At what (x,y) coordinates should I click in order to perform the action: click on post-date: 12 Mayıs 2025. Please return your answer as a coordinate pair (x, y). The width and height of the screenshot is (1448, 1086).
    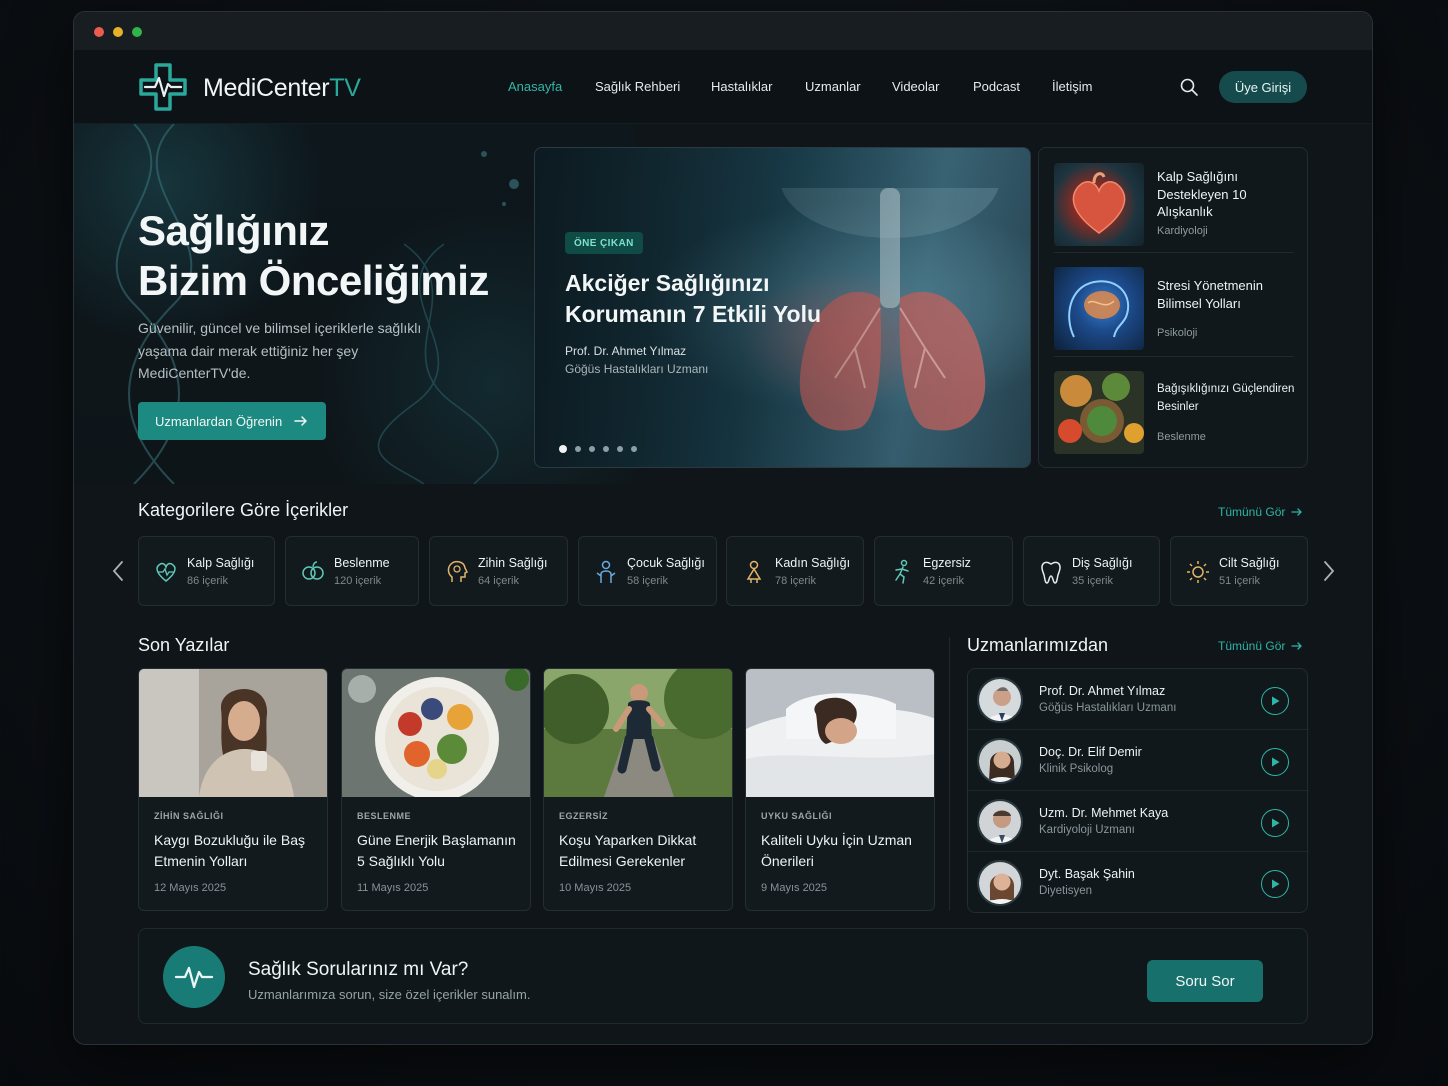
    Looking at the image, I should click on (190, 888).